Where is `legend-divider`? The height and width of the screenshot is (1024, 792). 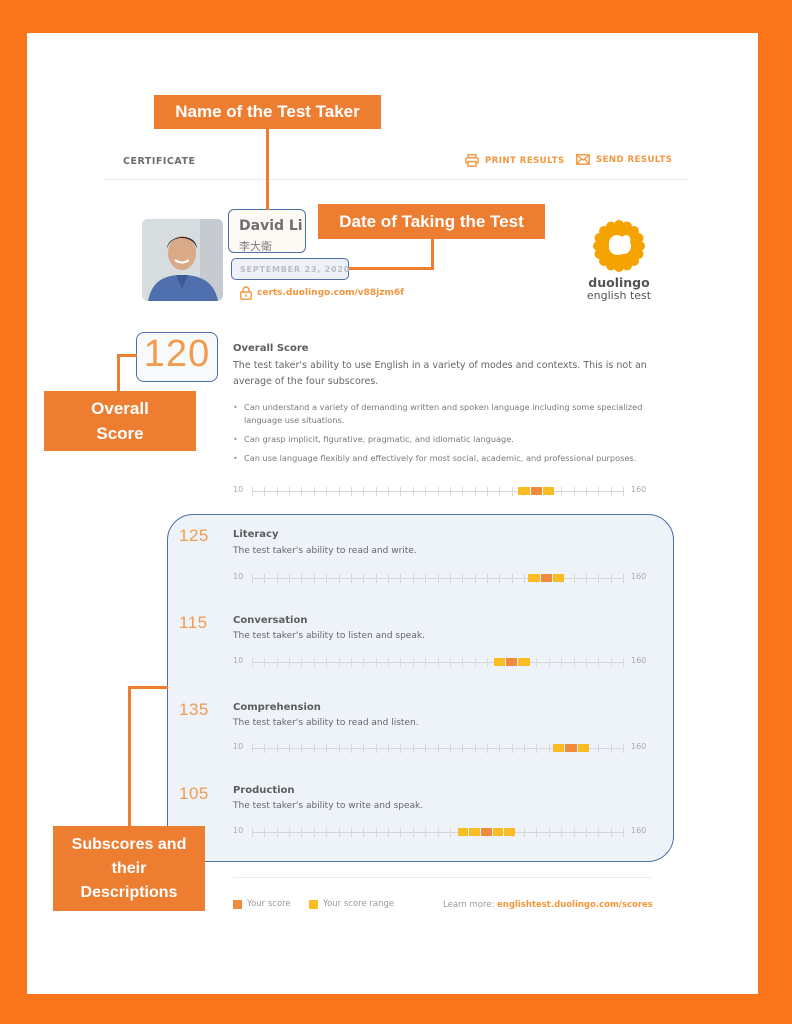
legend-divider is located at coordinates (442, 877).